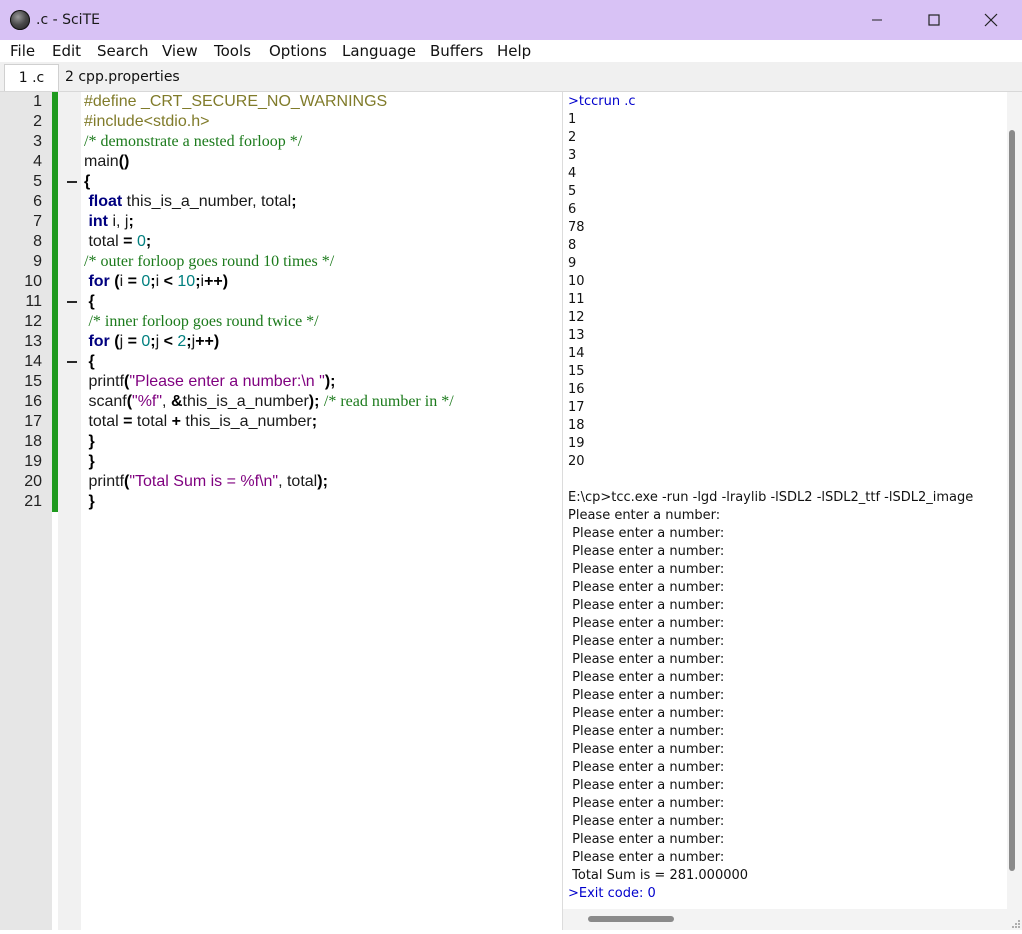 This screenshot has height=934, width=1022. What do you see at coordinates (22, 51) in the screenshot?
I see `menu-file: File` at bounding box center [22, 51].